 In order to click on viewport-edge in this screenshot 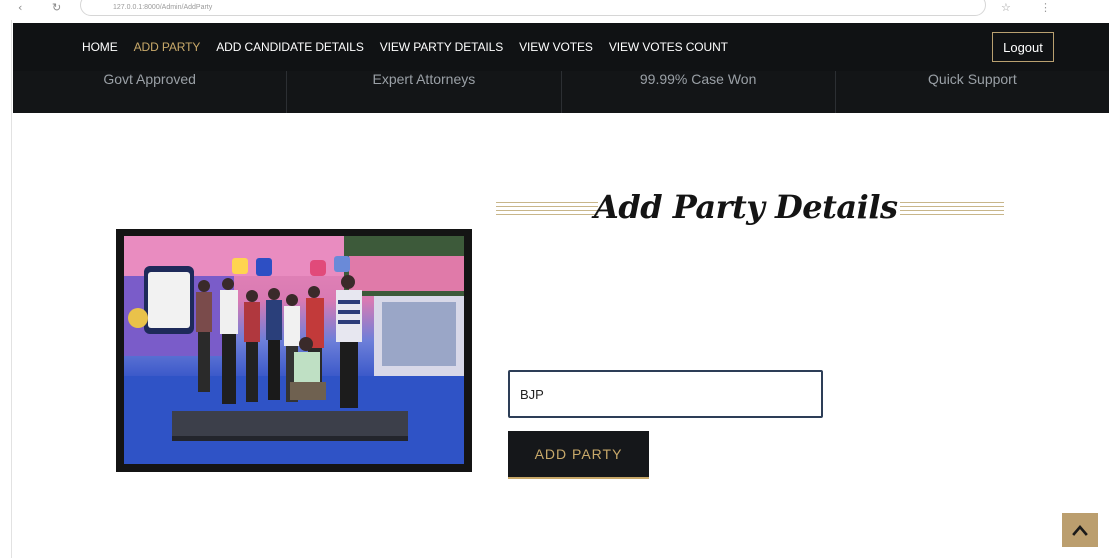, I will do `click(11, 289)`.